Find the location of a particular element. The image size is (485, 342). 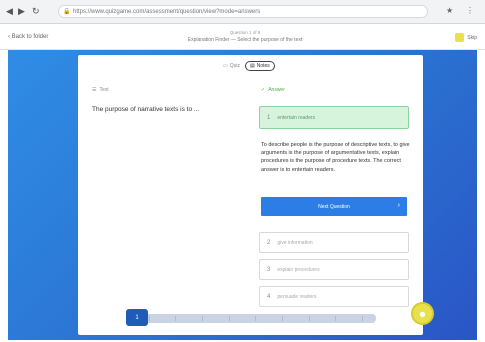

toggle-quiz-label: Quiz is located at coordinates (235, 66).